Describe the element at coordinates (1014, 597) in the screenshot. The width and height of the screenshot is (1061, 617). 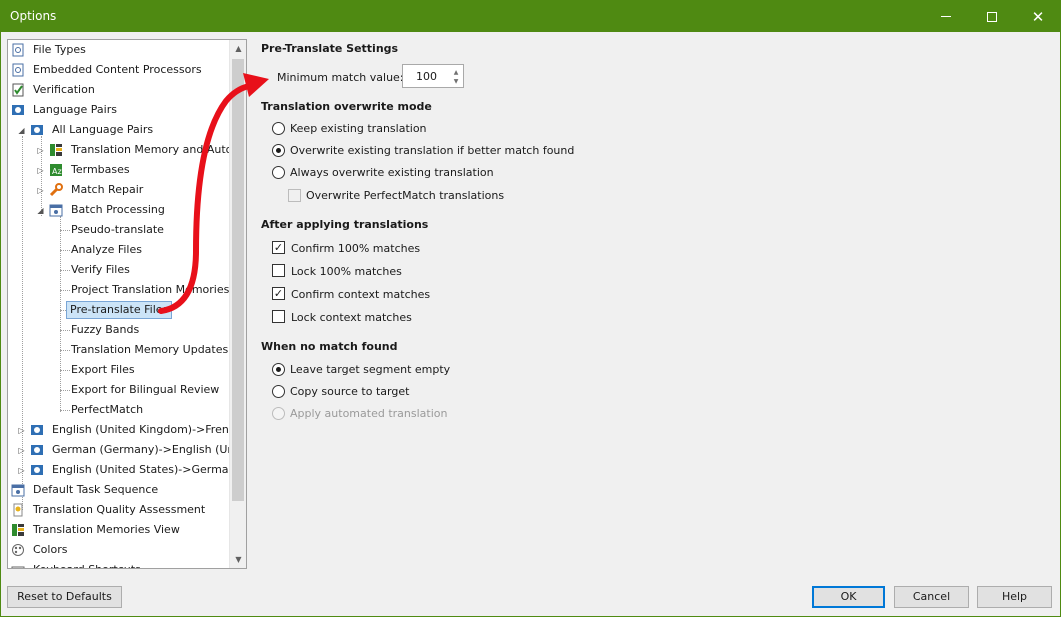
I see `help-button: Help` at that location.